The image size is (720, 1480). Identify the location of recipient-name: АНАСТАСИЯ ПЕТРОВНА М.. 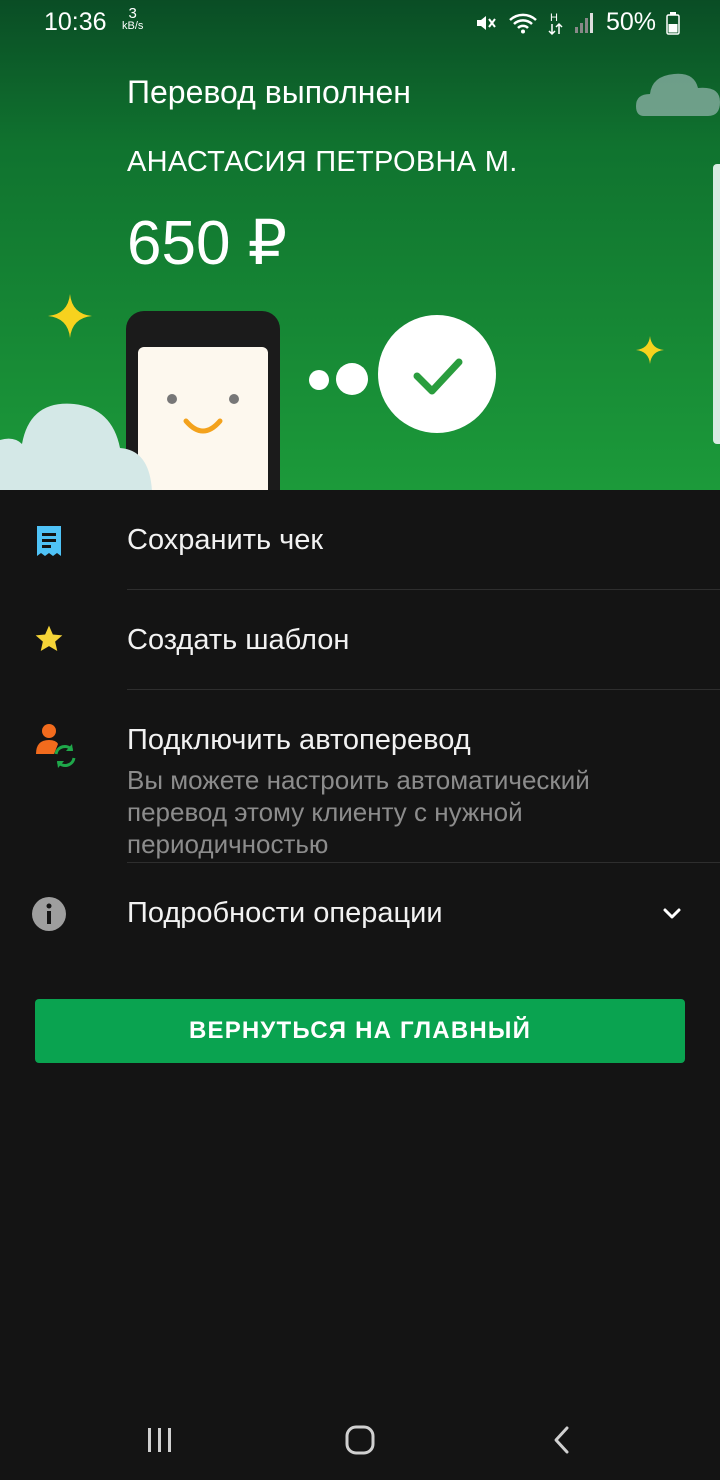
(322, 162).